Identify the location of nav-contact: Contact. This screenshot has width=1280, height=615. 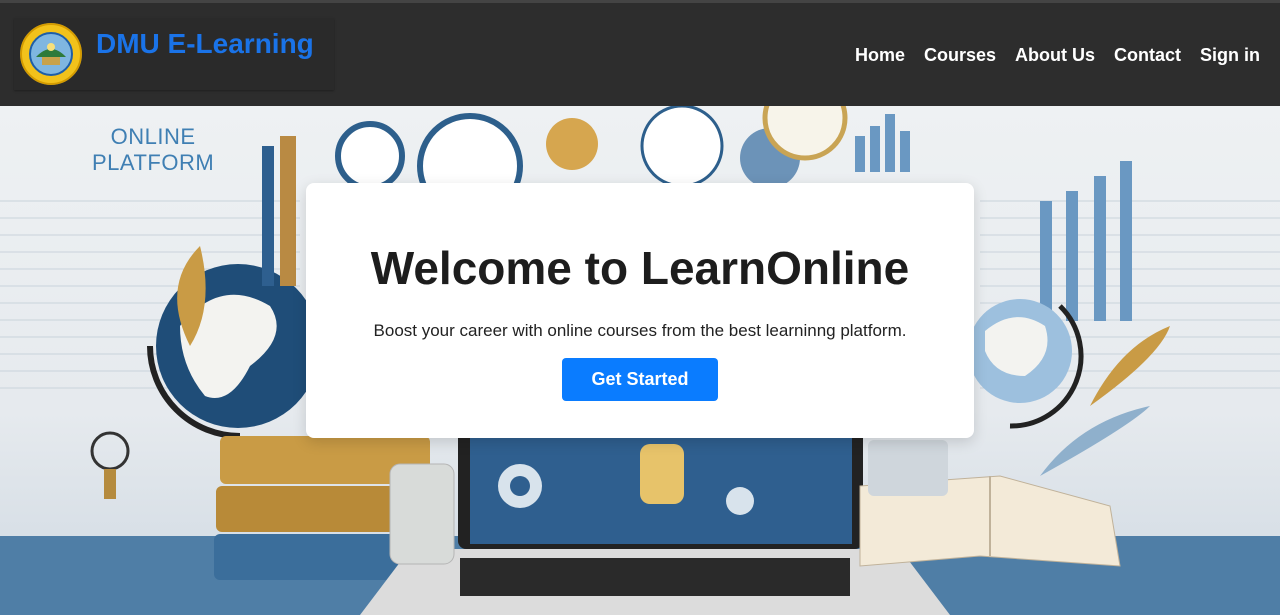
(1147, 55).